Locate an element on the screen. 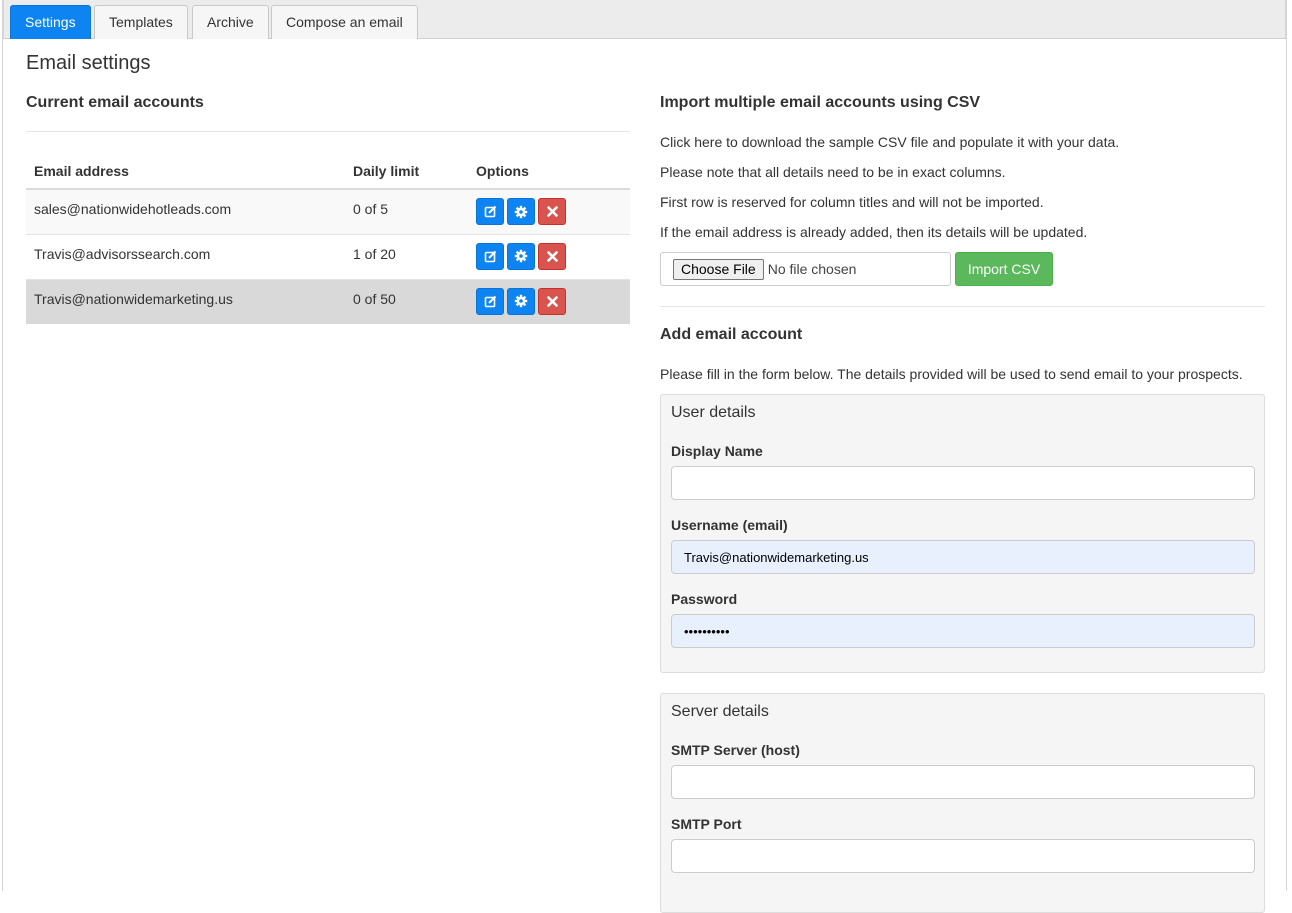 The height and width of the screenshot is (913, 1292). table-row: Travis@nationwidemarketing.us 0 of 50 is located at coordinates (328, 301).